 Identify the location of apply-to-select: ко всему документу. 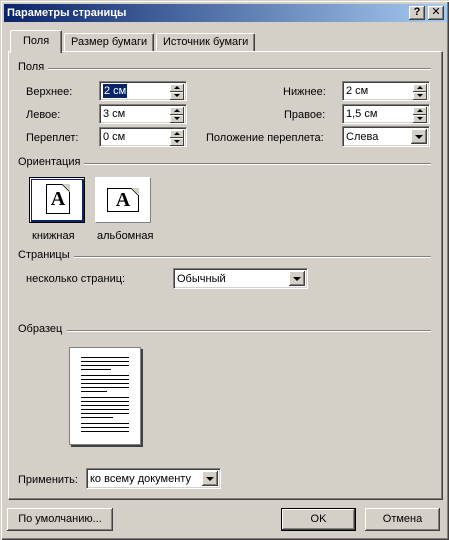
(153, 478).